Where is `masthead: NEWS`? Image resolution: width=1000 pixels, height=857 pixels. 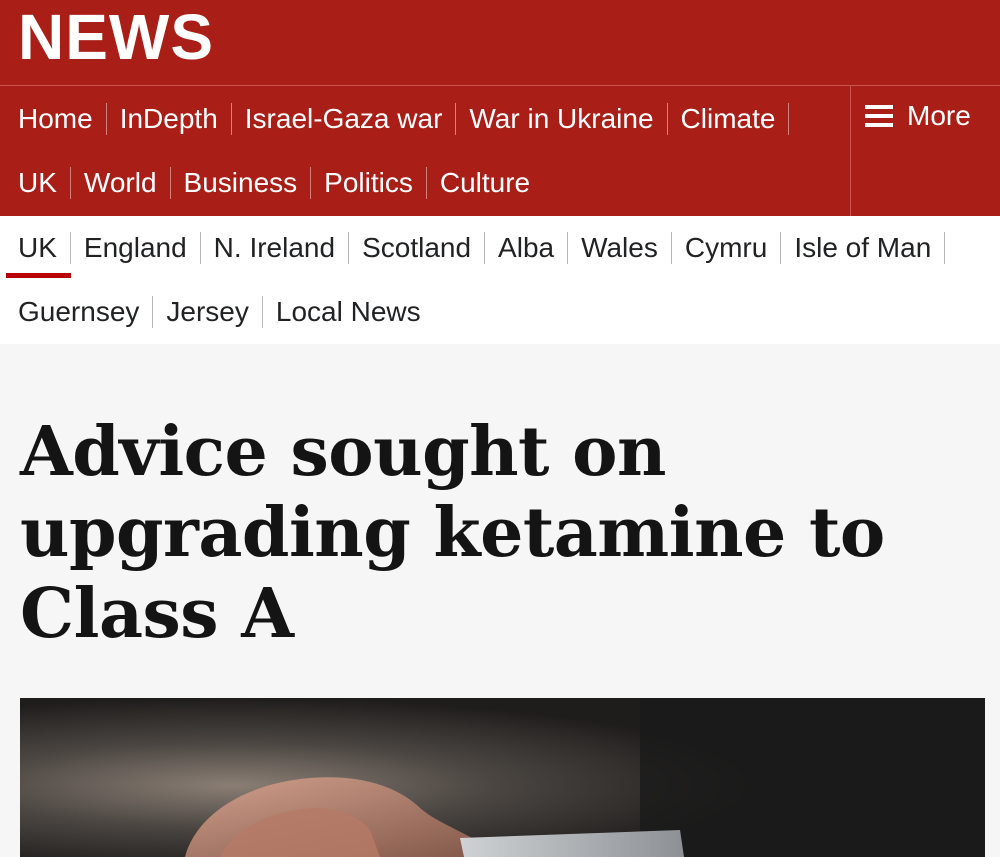
masthead: NEWS is located at coordinates (500, 42).